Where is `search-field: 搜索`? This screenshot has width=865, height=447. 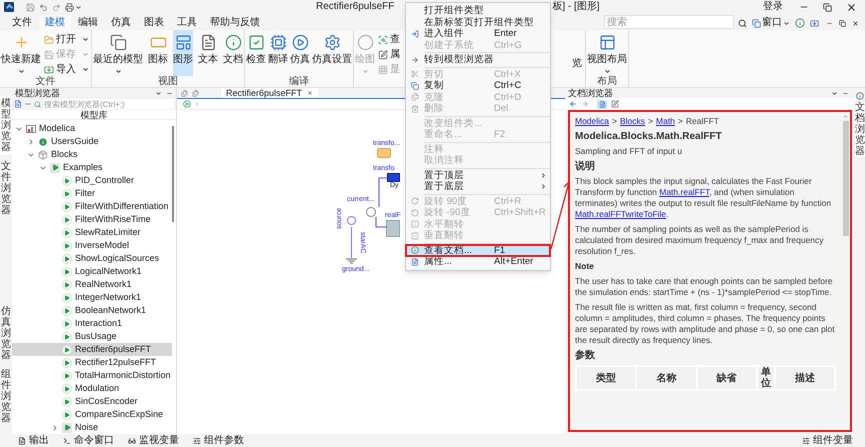
search-field: 搜索 is located at coordinates (669, 22).